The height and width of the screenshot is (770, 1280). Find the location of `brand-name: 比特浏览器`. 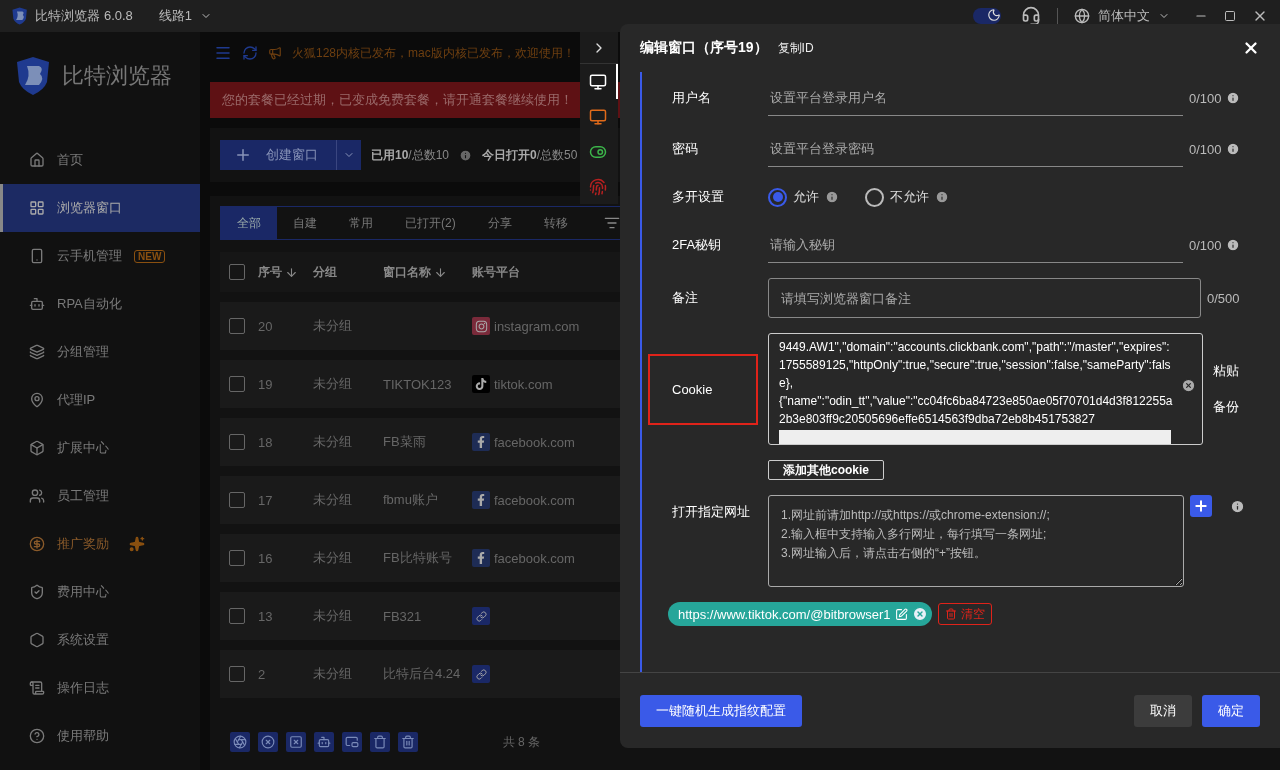

brand-name: 比特浏览器 is located at coordinates (117, 76).